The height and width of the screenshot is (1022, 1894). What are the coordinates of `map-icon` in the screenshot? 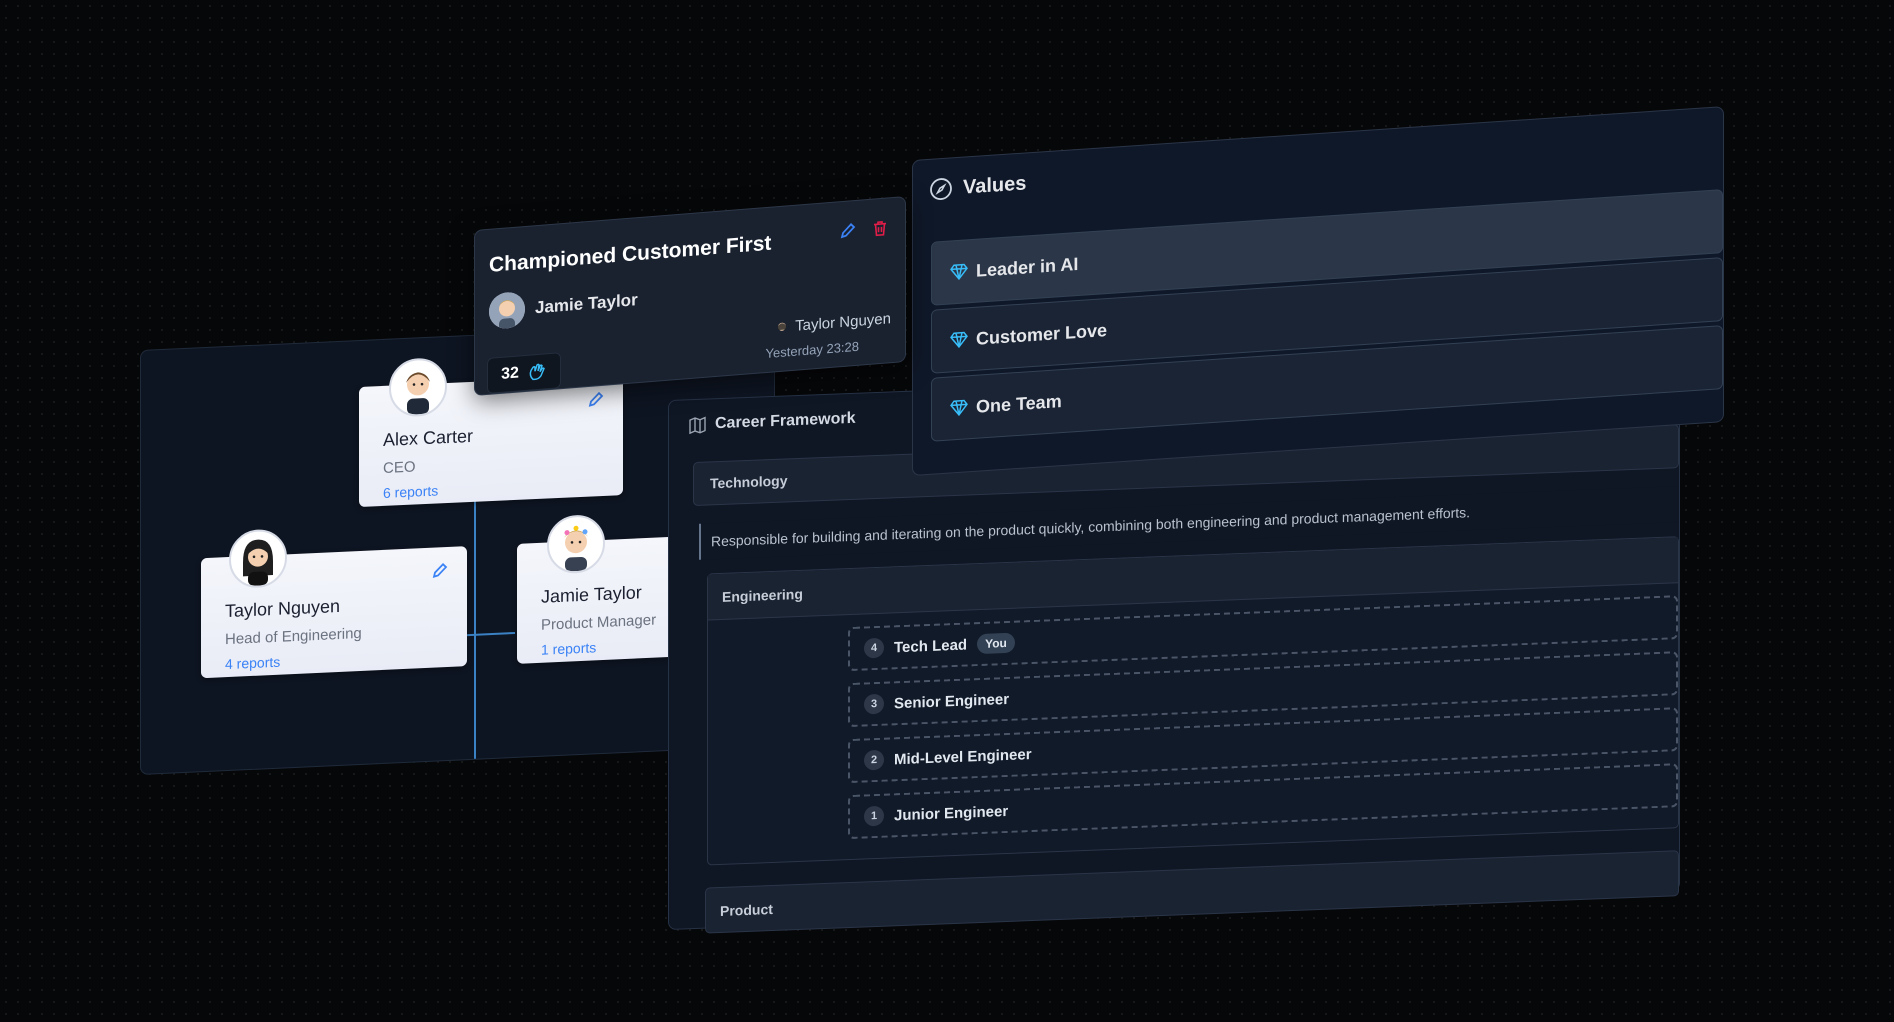 It's located at (697, 425).